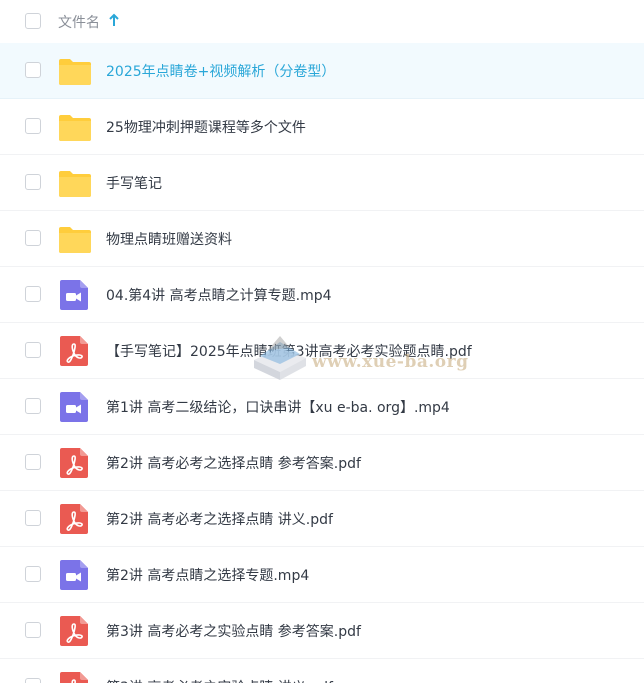  I want to click on file-row: 第3讲 高考必考之实验点睛 讲义.pdf, so click(322, 671).